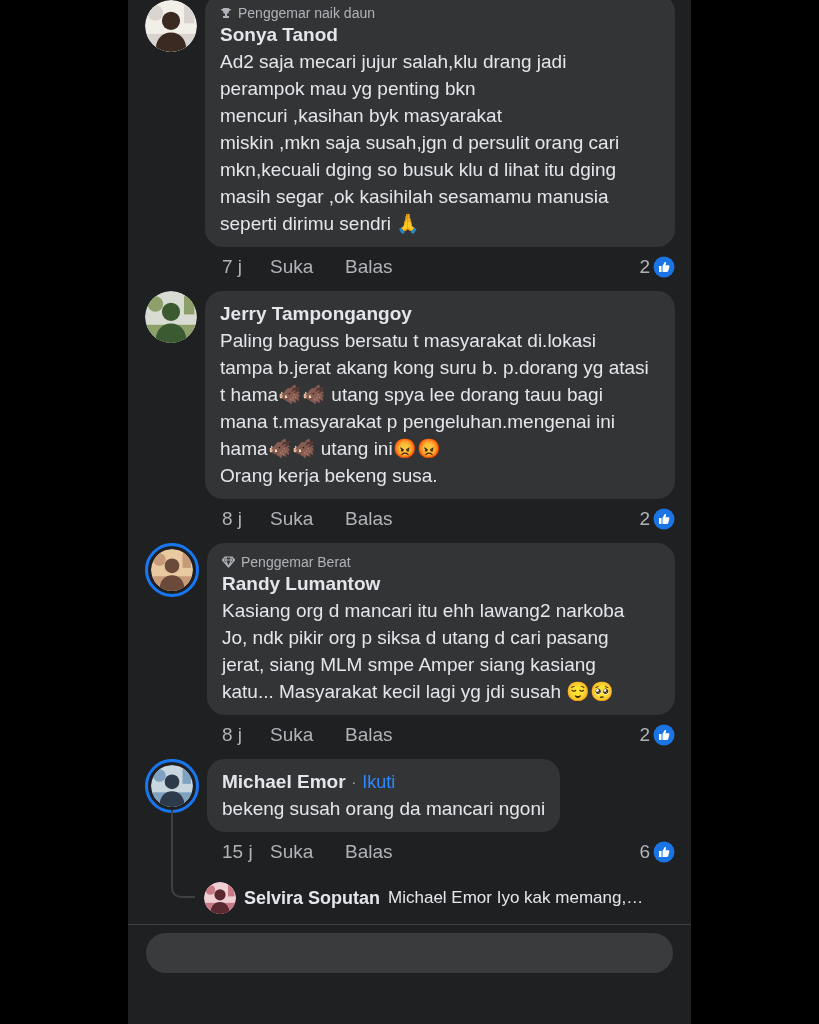  What do you see at coordinates (284, 782) in the screenshot?
I see `author-name: Michael Emor` at bounding box center [284, 782].